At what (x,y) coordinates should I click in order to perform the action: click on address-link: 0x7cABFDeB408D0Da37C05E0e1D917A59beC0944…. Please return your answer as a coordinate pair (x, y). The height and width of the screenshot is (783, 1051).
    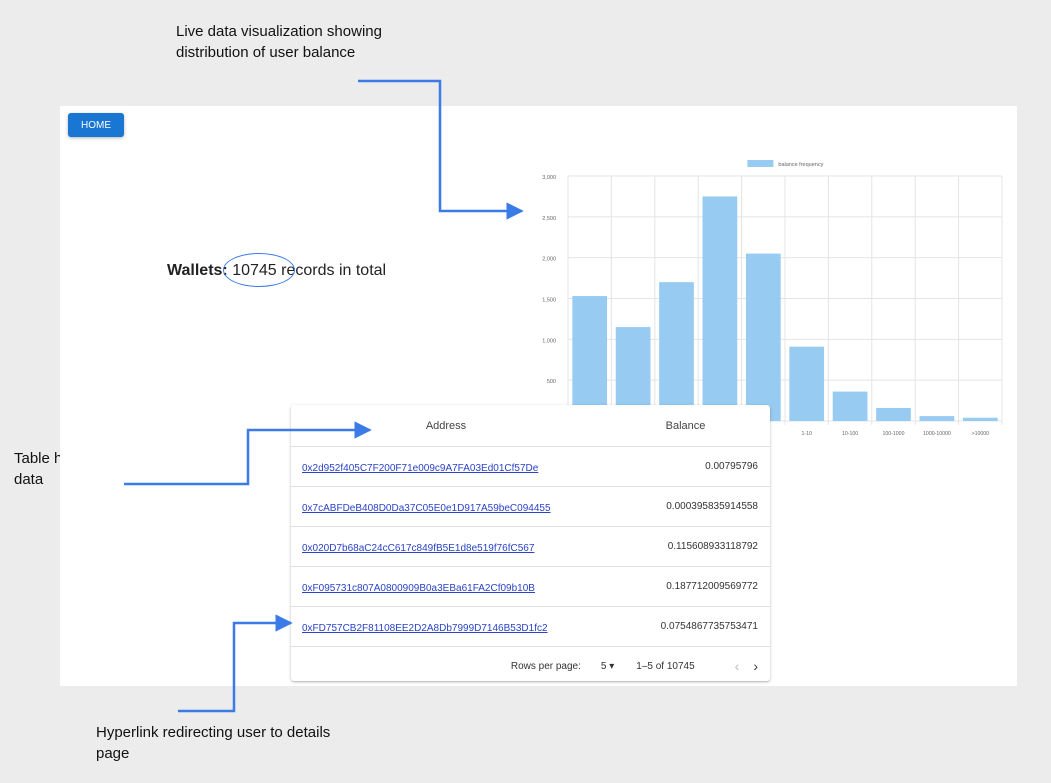
    Looking at the image, I should click on (426, 508).